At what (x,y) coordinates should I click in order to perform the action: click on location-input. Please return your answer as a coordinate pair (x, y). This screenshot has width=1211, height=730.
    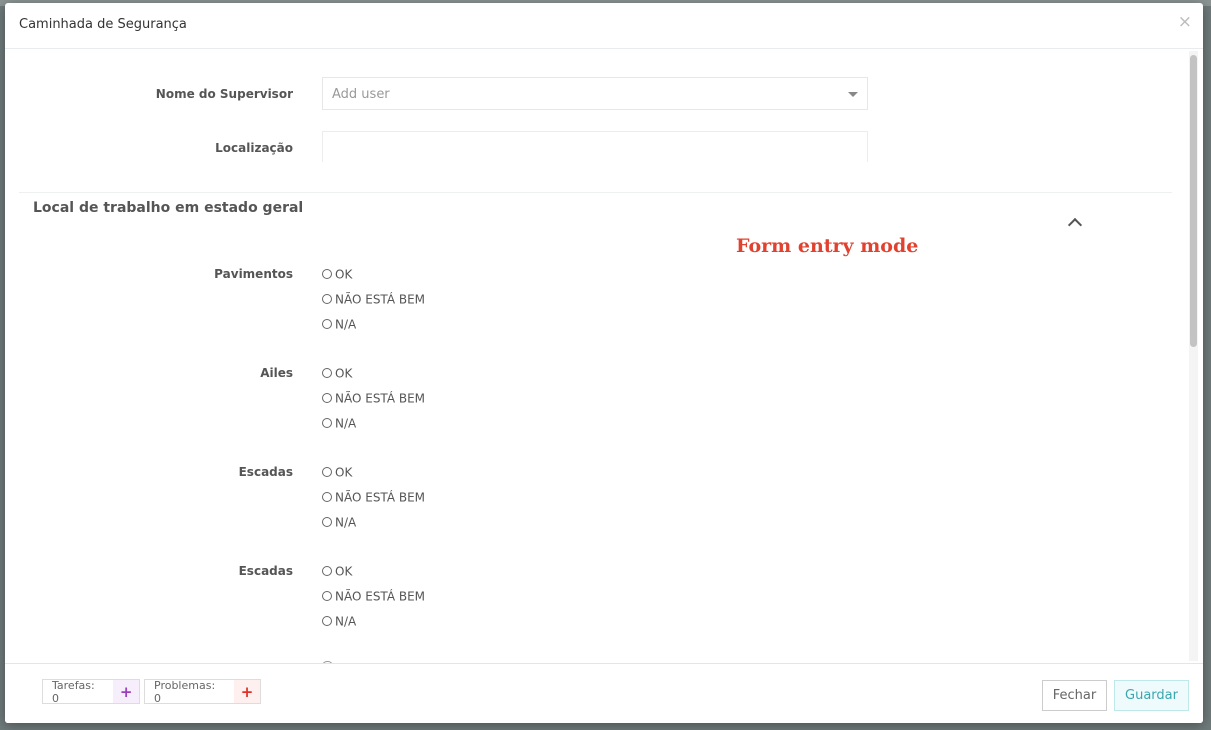
    Looking at the image, I should click on (595, 146).